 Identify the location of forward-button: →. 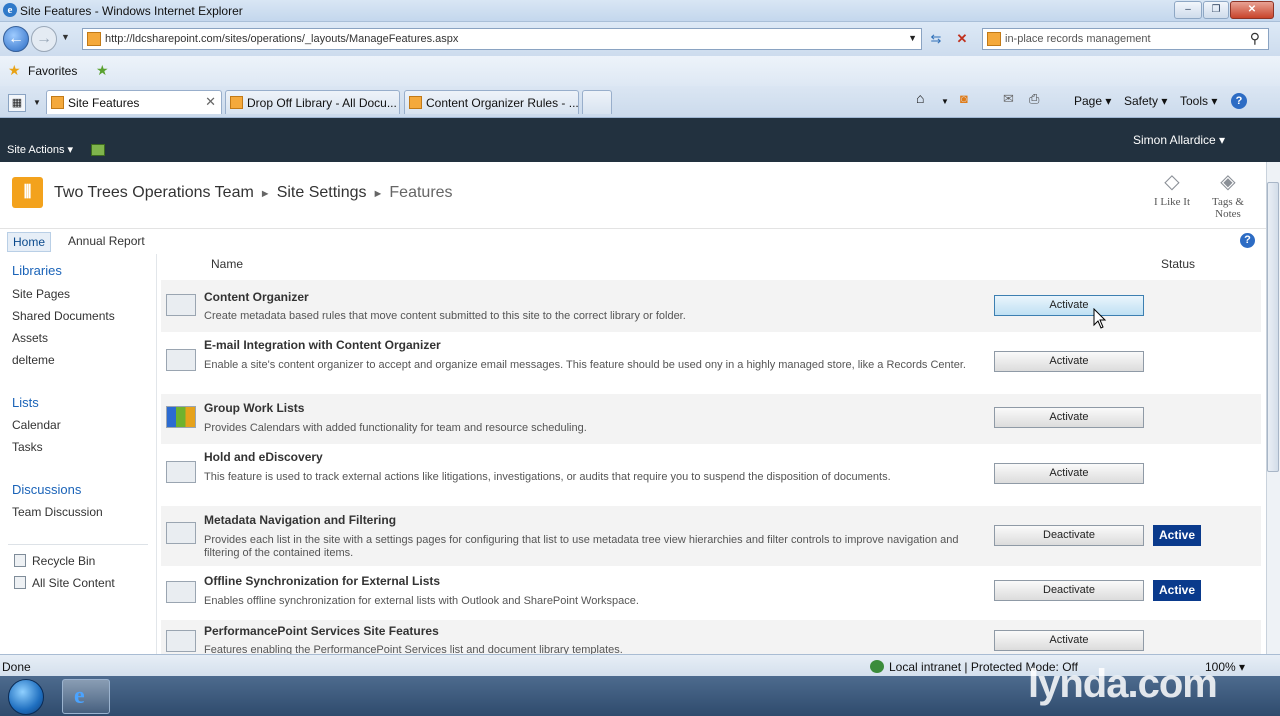
(44, 39).